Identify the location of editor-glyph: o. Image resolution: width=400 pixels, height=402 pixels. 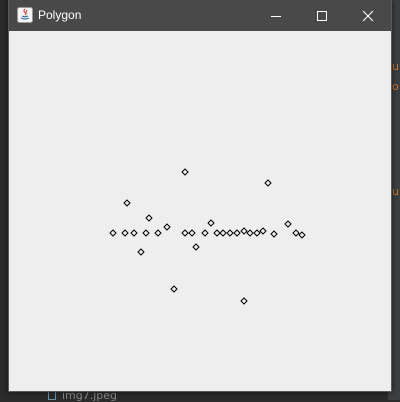
(395, 86).